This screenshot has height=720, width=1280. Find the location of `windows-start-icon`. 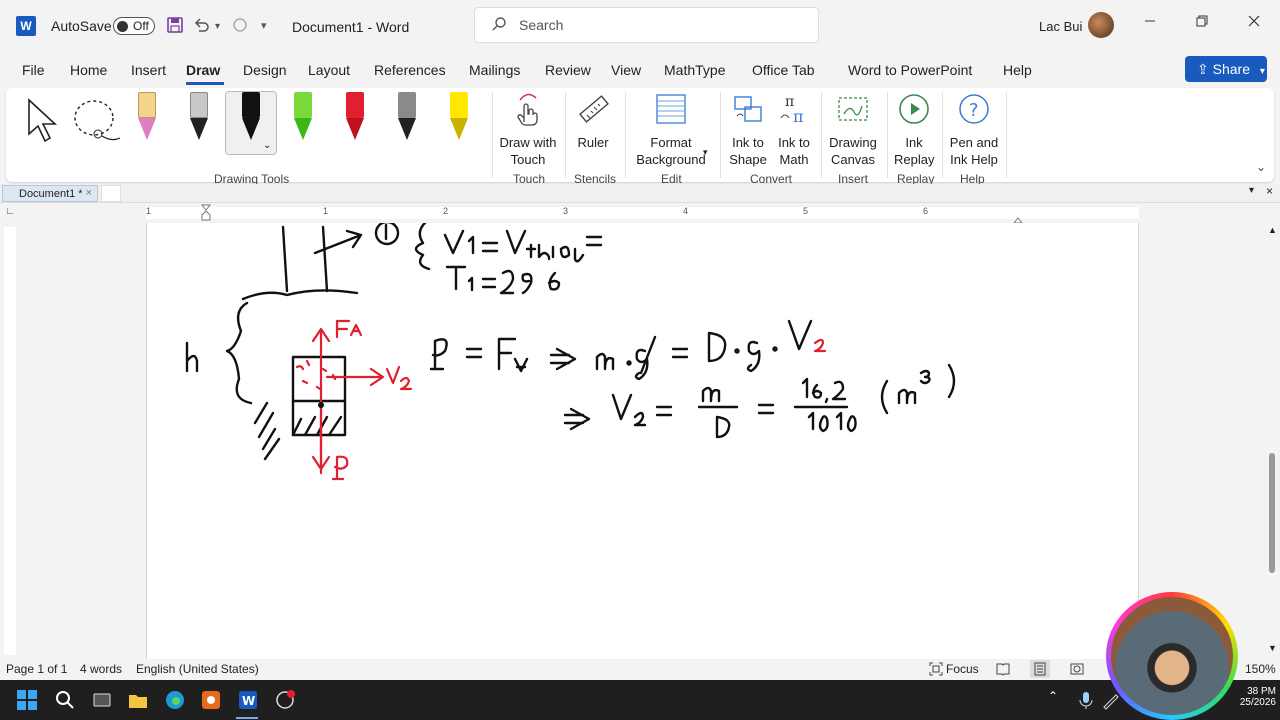

windows-start-icon is located at coordinates (27, 700).